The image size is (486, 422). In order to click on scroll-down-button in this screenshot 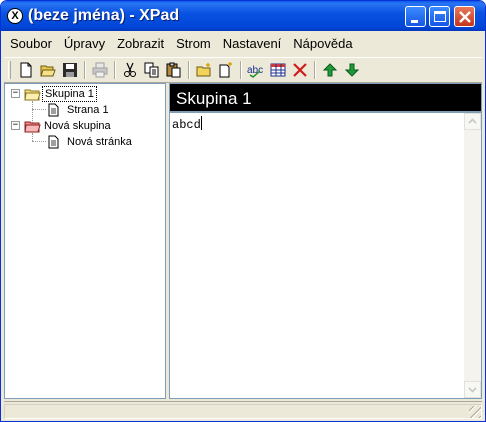, I will do `click(472, 389)`.